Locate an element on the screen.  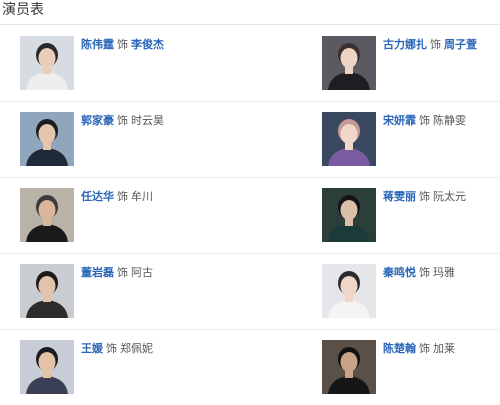
actor-name-link: 蒋雯丽 is located at coordinates (399, 196).